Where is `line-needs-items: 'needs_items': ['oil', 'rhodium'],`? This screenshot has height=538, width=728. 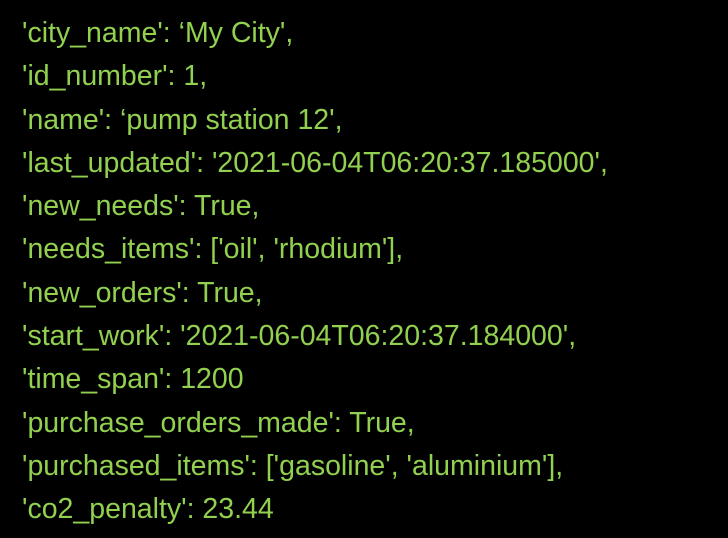 line-needs-items: 'needs_items': ['oil', 'rhodium'], is located at coordinates (213, 249).